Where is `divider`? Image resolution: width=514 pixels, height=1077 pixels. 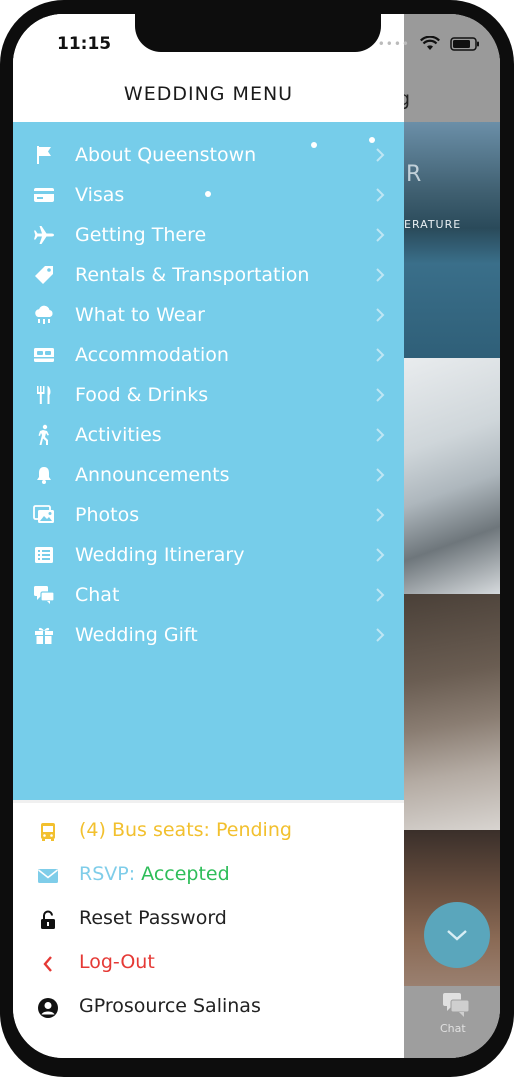 divider is located at coordinates (208, 801).